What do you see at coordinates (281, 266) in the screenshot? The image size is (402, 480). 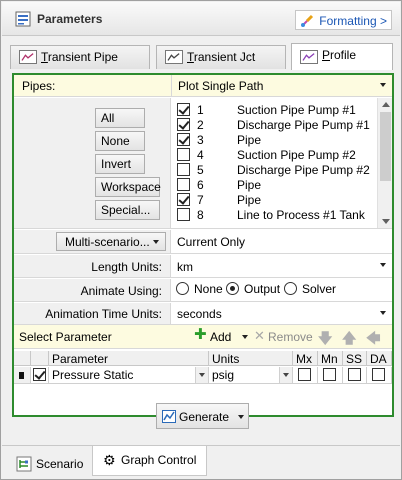 I see `length-units-select: km` at bounding box center [281, 266].